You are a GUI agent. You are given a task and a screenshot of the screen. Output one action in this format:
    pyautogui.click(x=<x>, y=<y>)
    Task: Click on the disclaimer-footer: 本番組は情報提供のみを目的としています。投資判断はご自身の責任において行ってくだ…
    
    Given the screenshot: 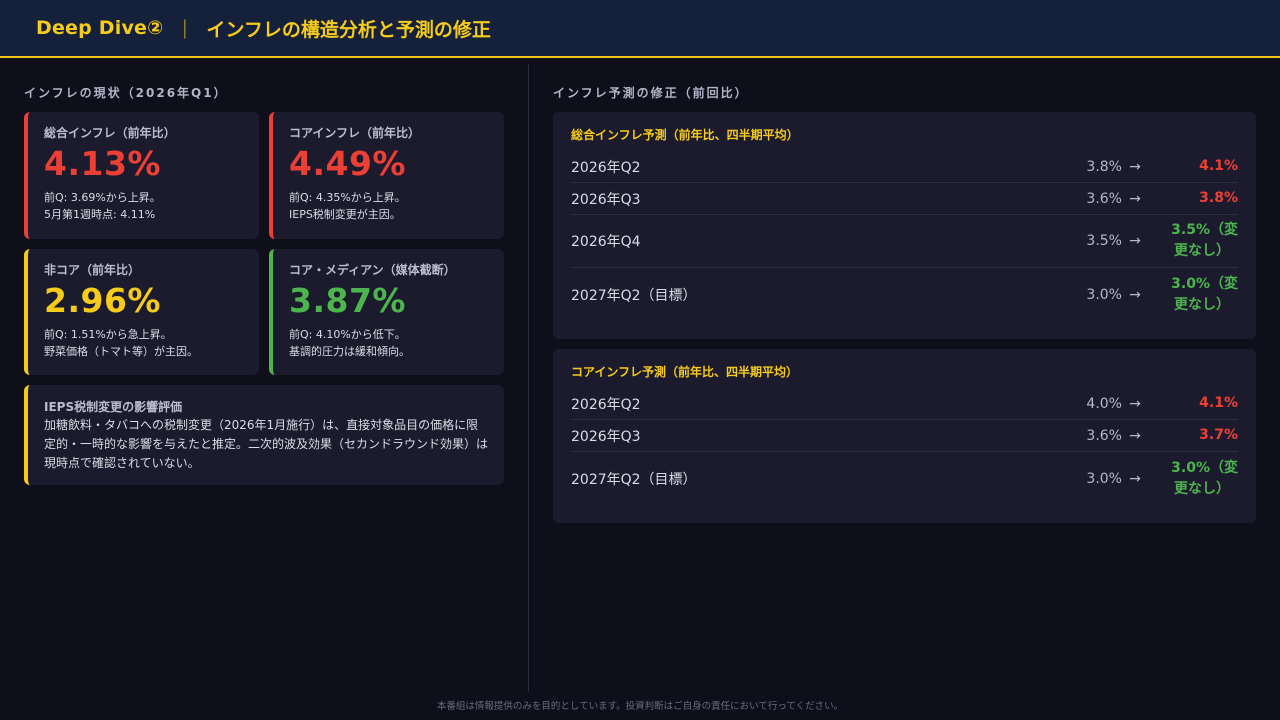 What is the action you would take?
    pyautogui.click(x=640, y=706)
    